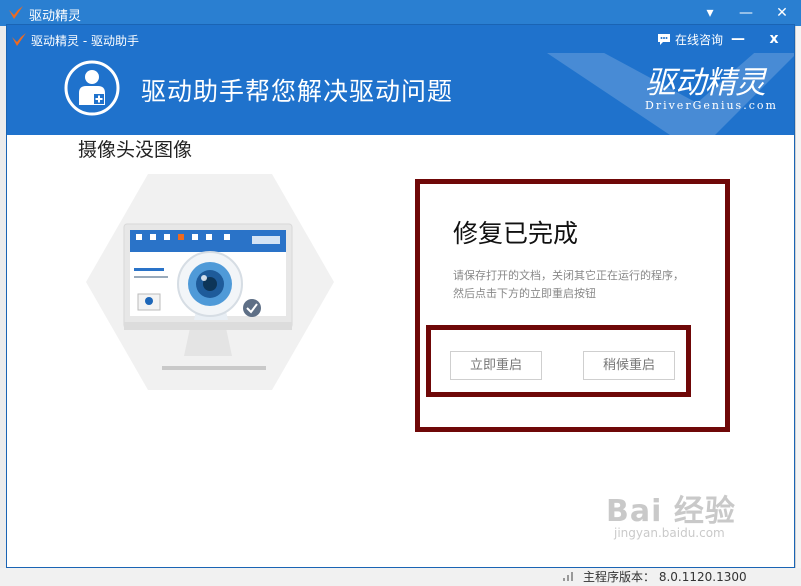 The height and width of the screenshot is (586, 801). I want to click on brand-name: 驱动精灵, so click(705, 82).